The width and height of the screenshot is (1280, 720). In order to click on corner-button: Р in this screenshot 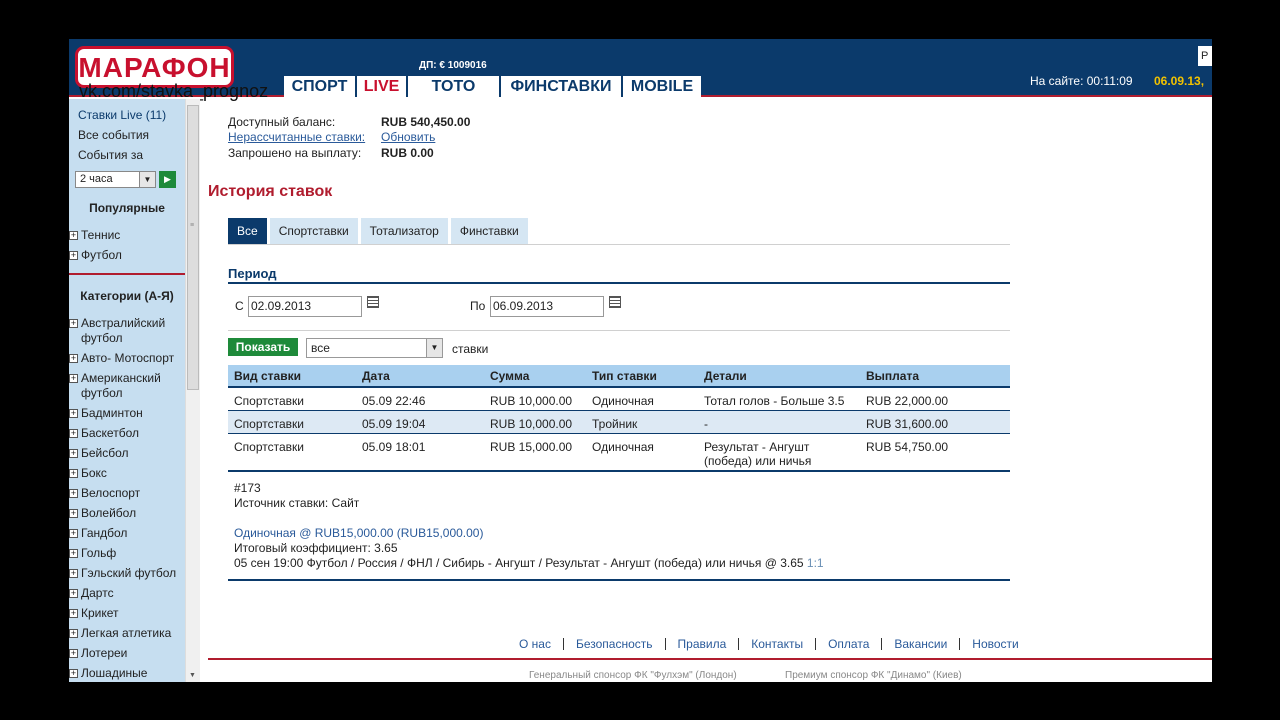, I will do `click(1205, 56)`.